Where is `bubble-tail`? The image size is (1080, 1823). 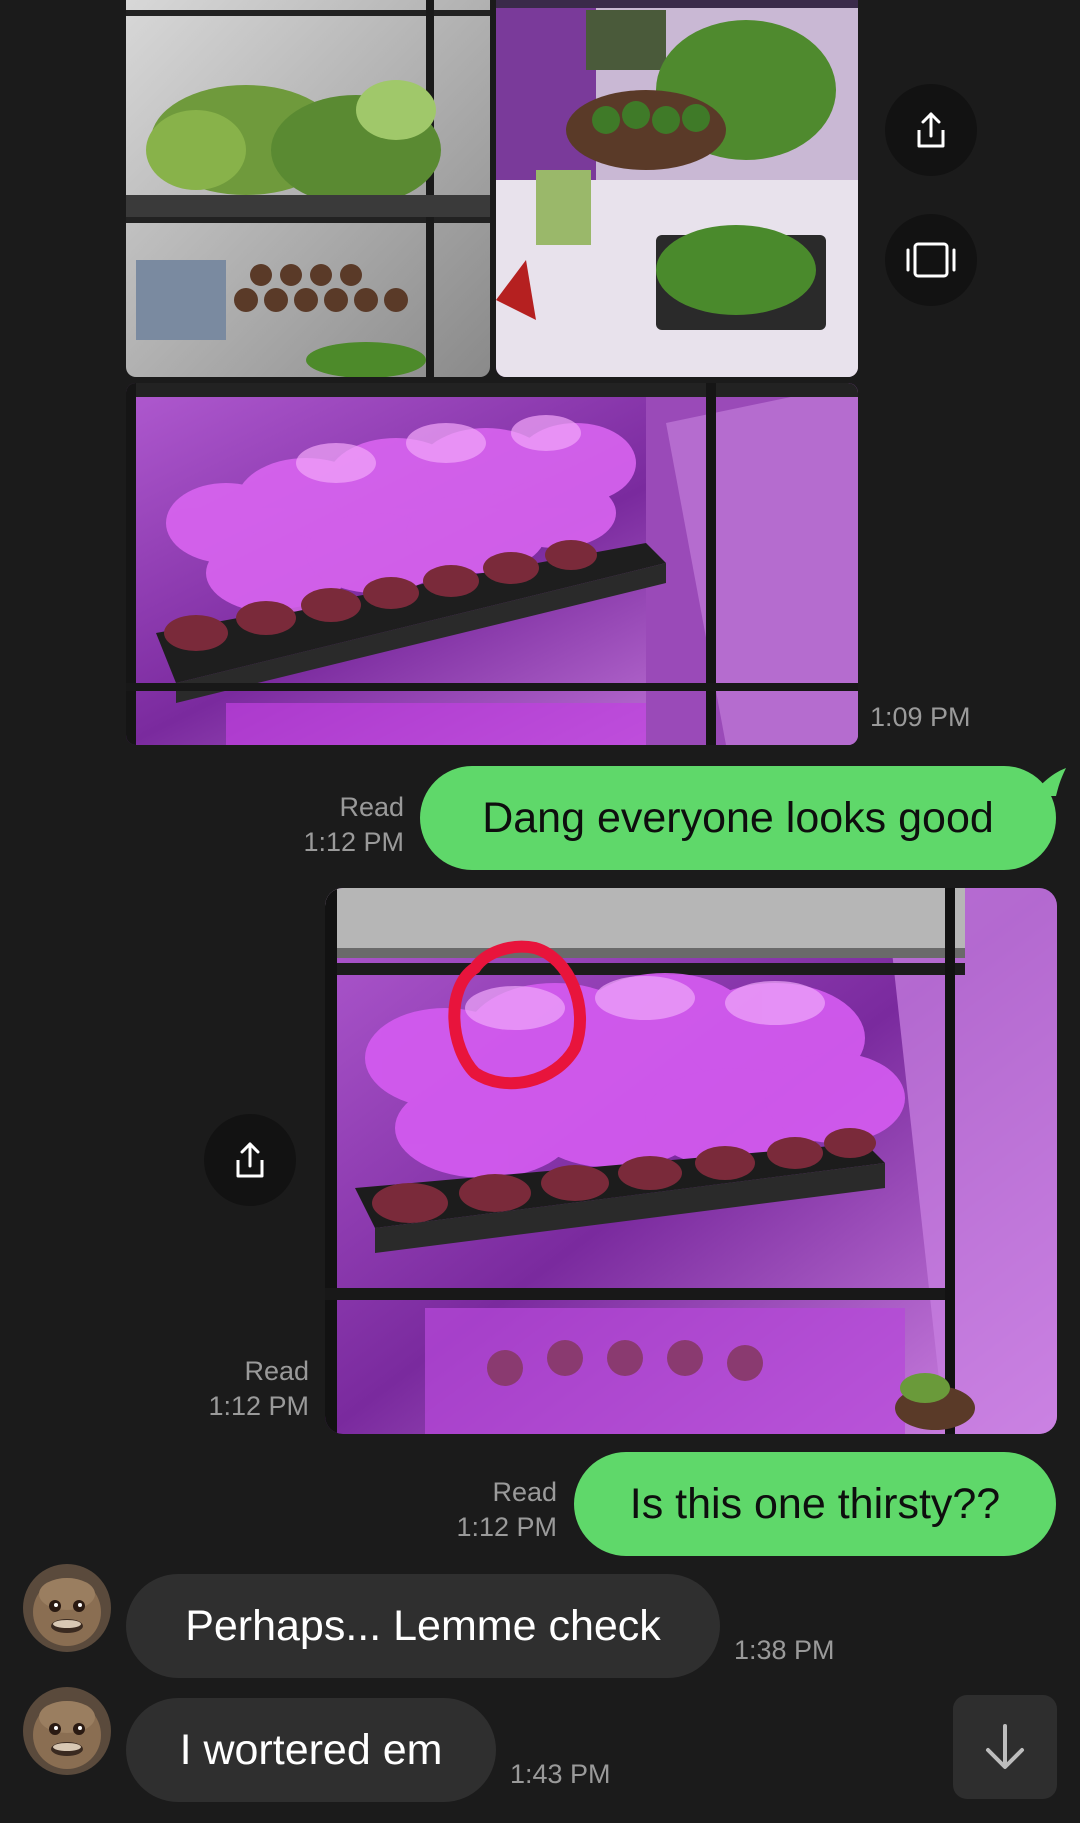
bubble-tail is located at coordinates (1048, 782).